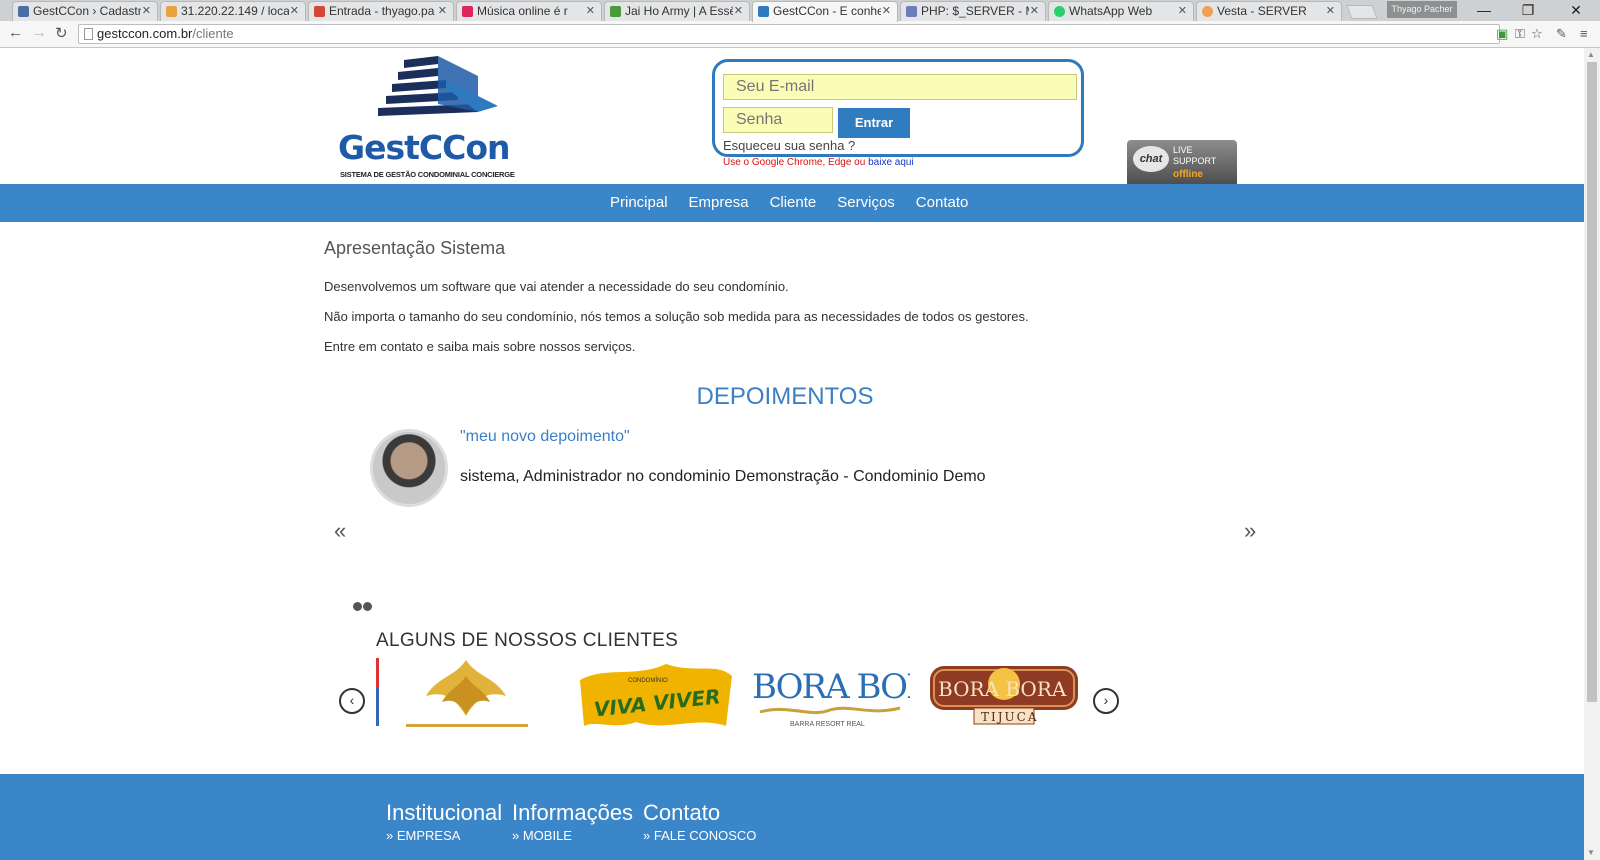  Describe the element at coordinates (682, 812) in the screenshot. I see `footer-heading: Contato` at that location.